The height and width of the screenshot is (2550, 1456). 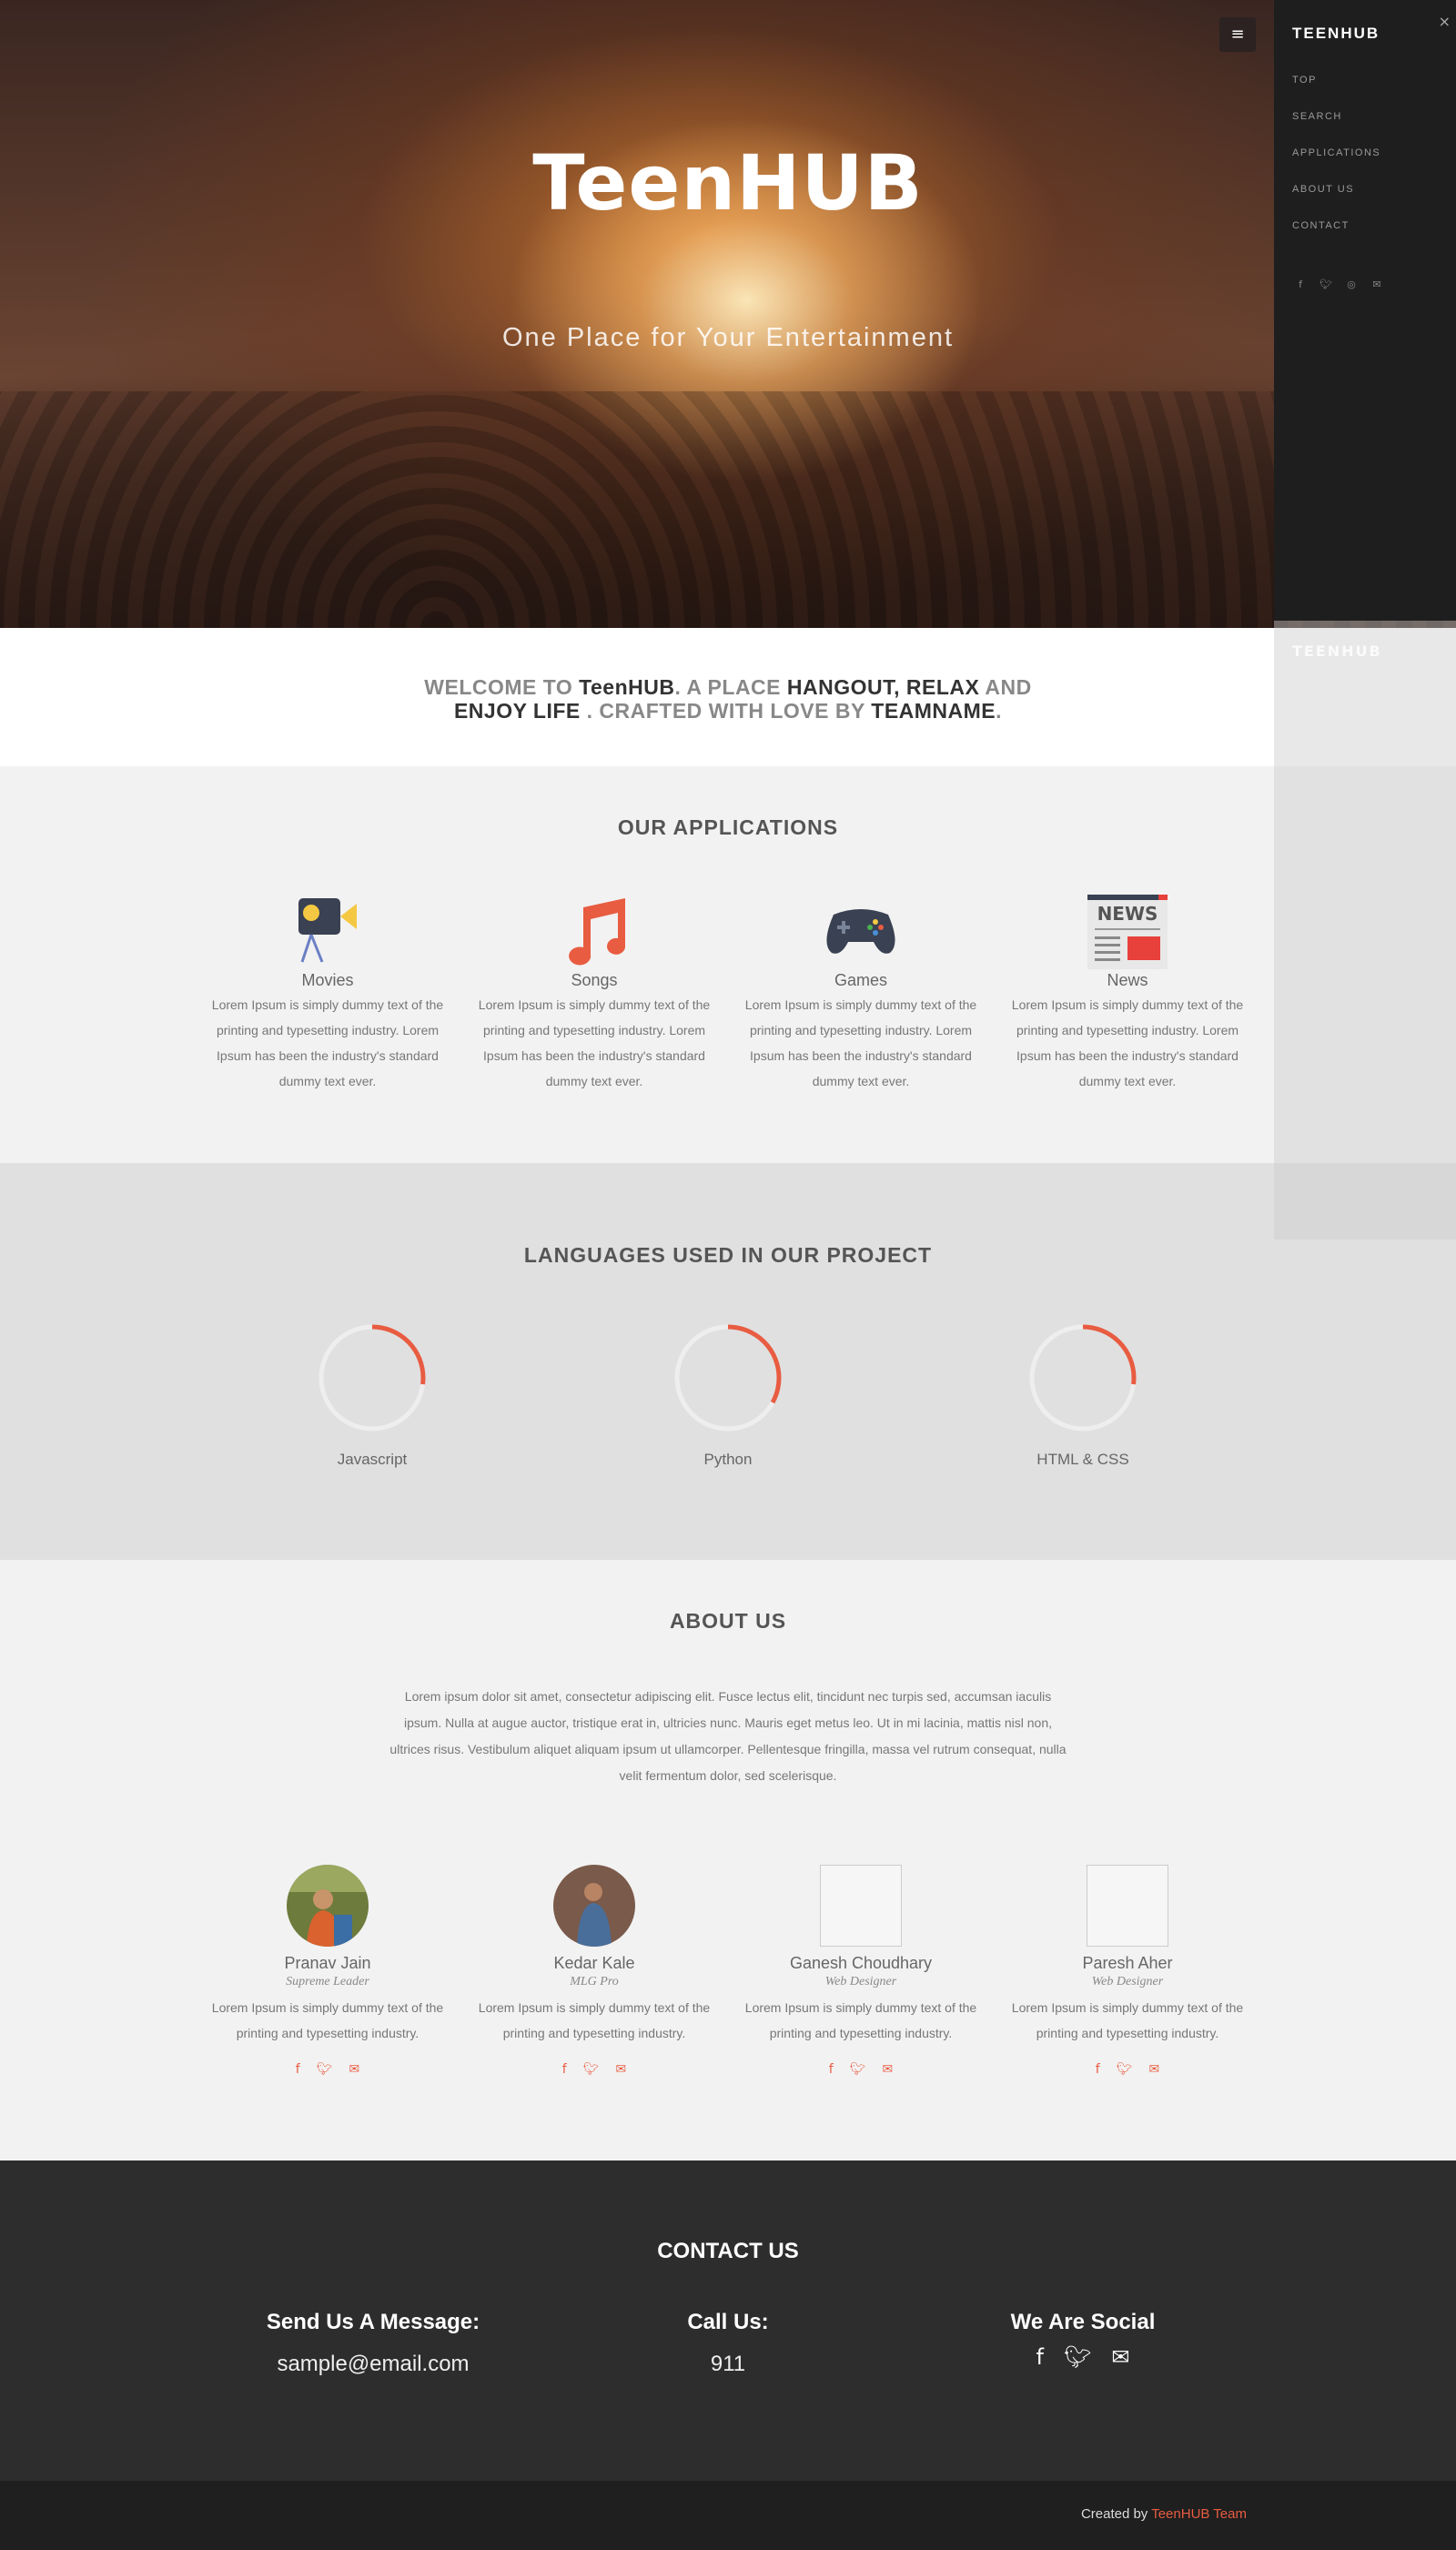 I want to click on member-role: Supreme Leader, so click(x=327, y=1982).